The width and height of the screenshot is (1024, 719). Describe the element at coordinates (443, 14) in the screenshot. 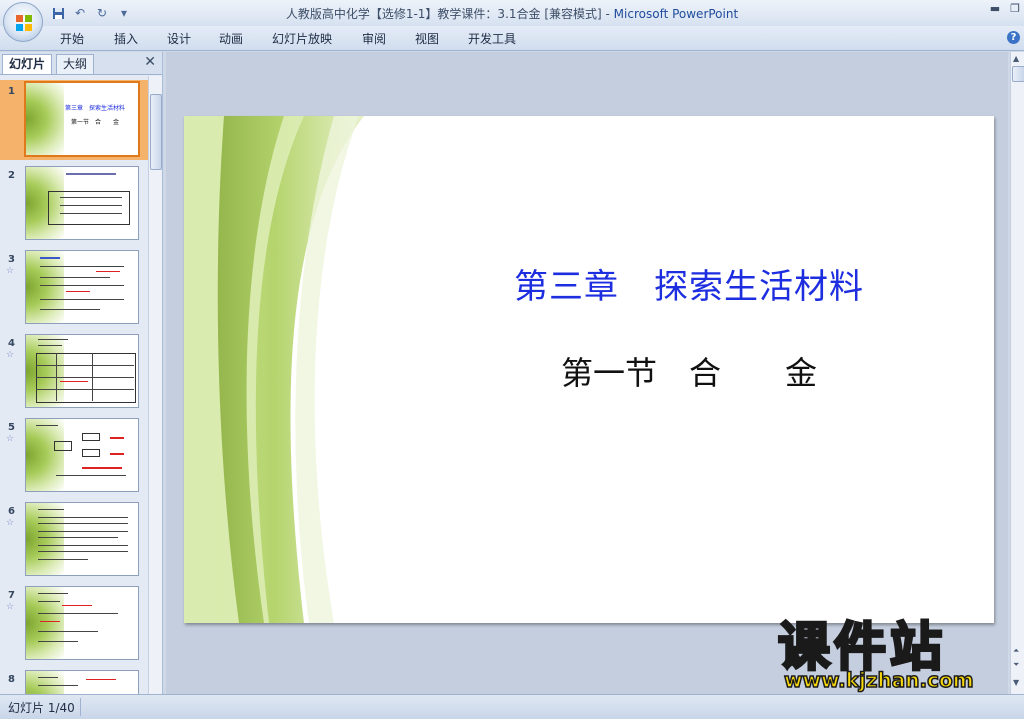

I see `document-title: 人教版高中化学【选修1-1】教学课件：3.1合金 [兼容模式]` at that location.